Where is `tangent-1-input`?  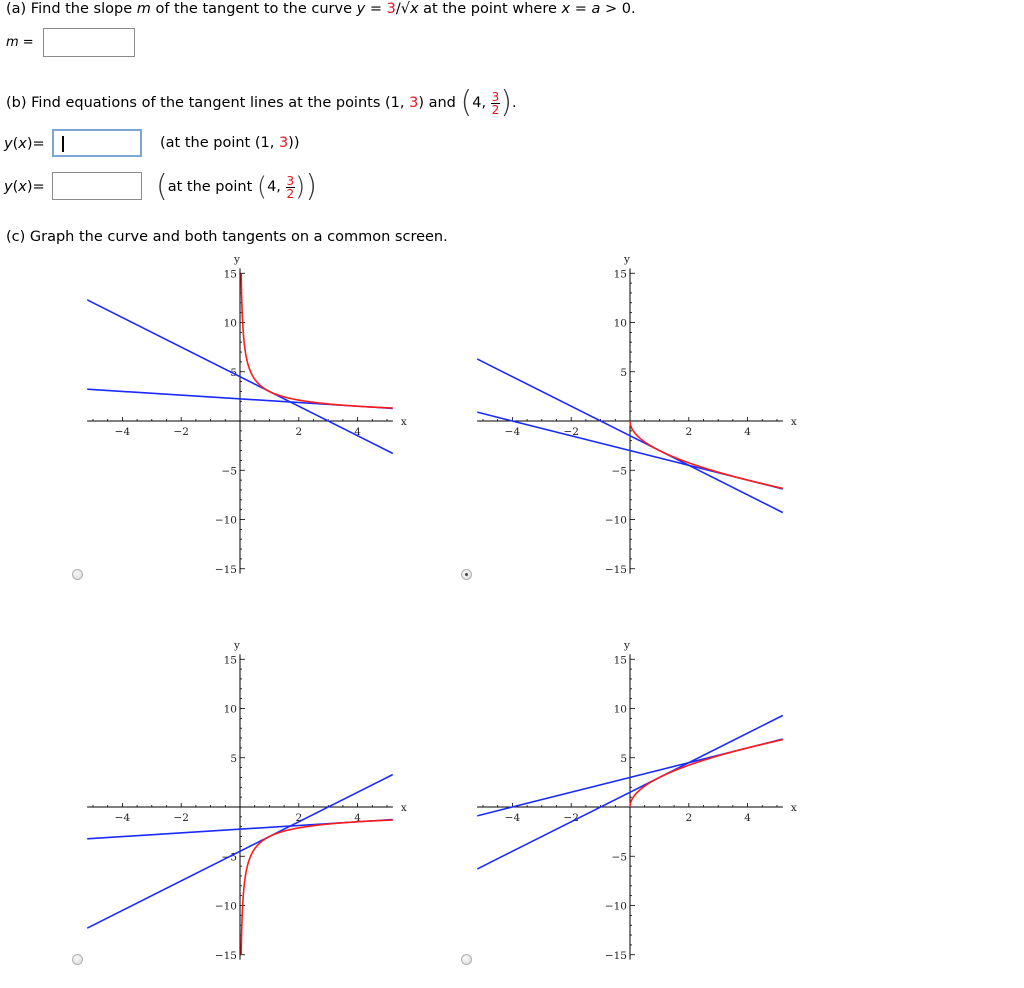 tangent-1-input is located at coordinates (97, 143).